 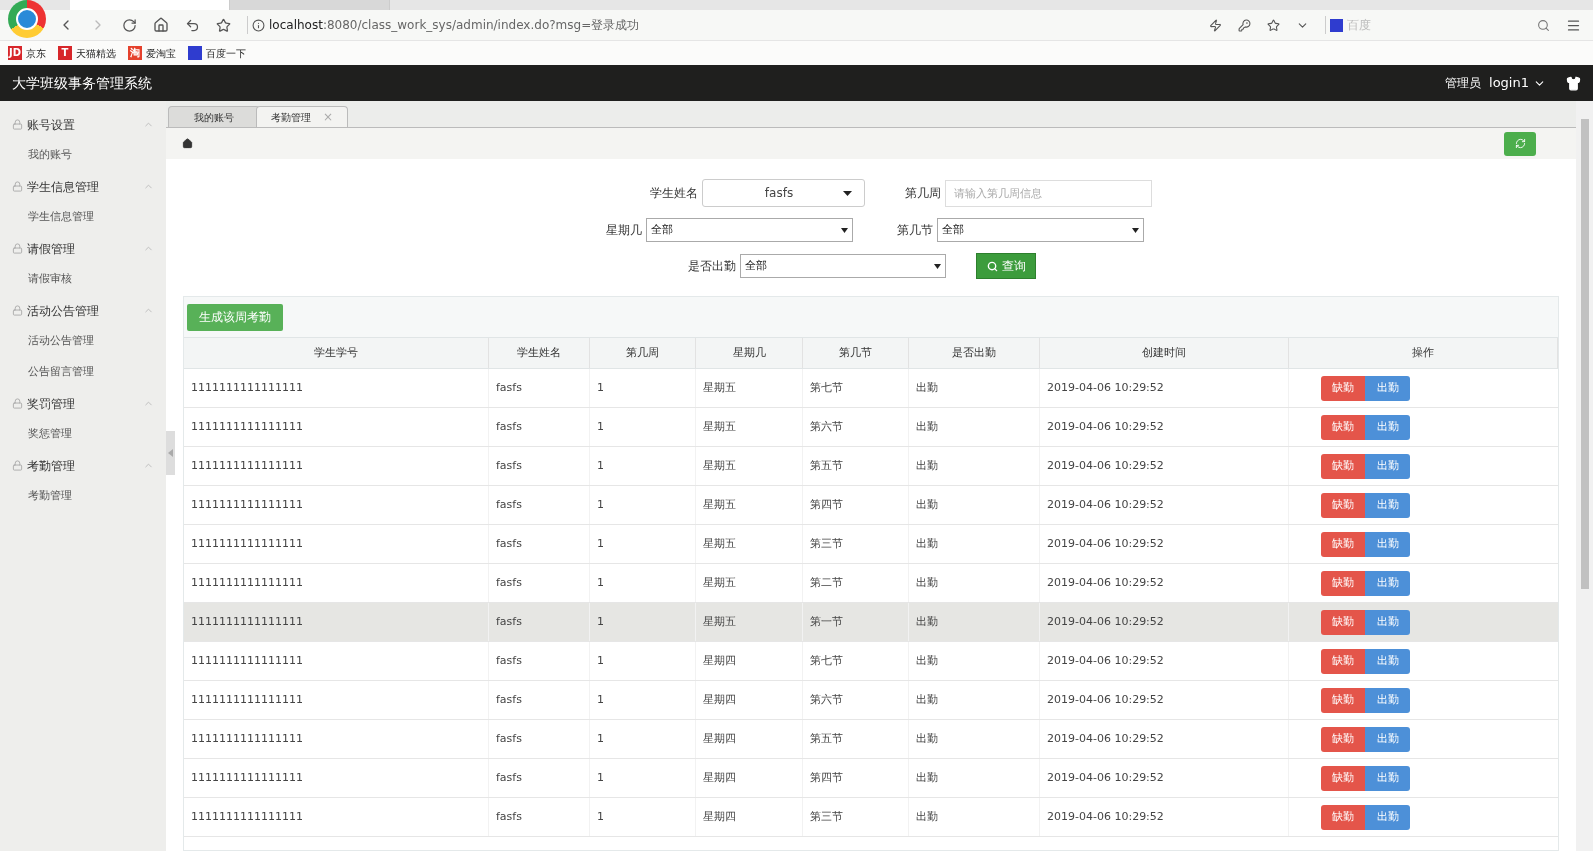 I want to click on menu-icon, so click(x=1573, y=25).